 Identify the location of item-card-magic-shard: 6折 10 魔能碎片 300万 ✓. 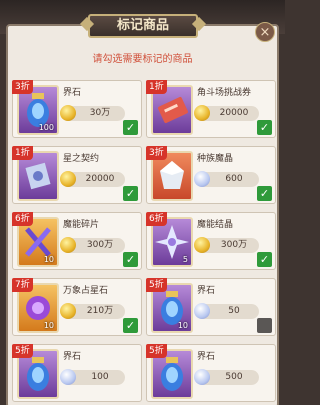
(77, 241).